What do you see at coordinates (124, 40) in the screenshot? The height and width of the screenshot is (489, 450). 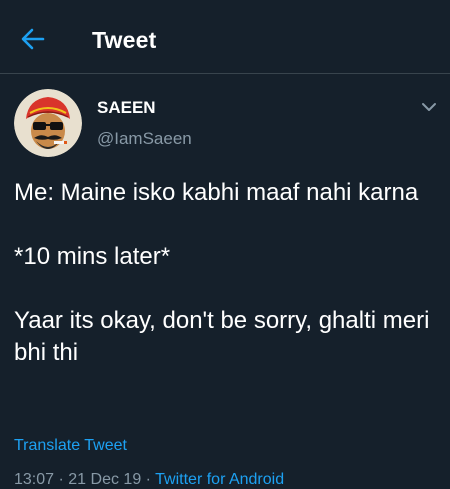 I see `page-title: Tweet` at bounding box center [124, 40].